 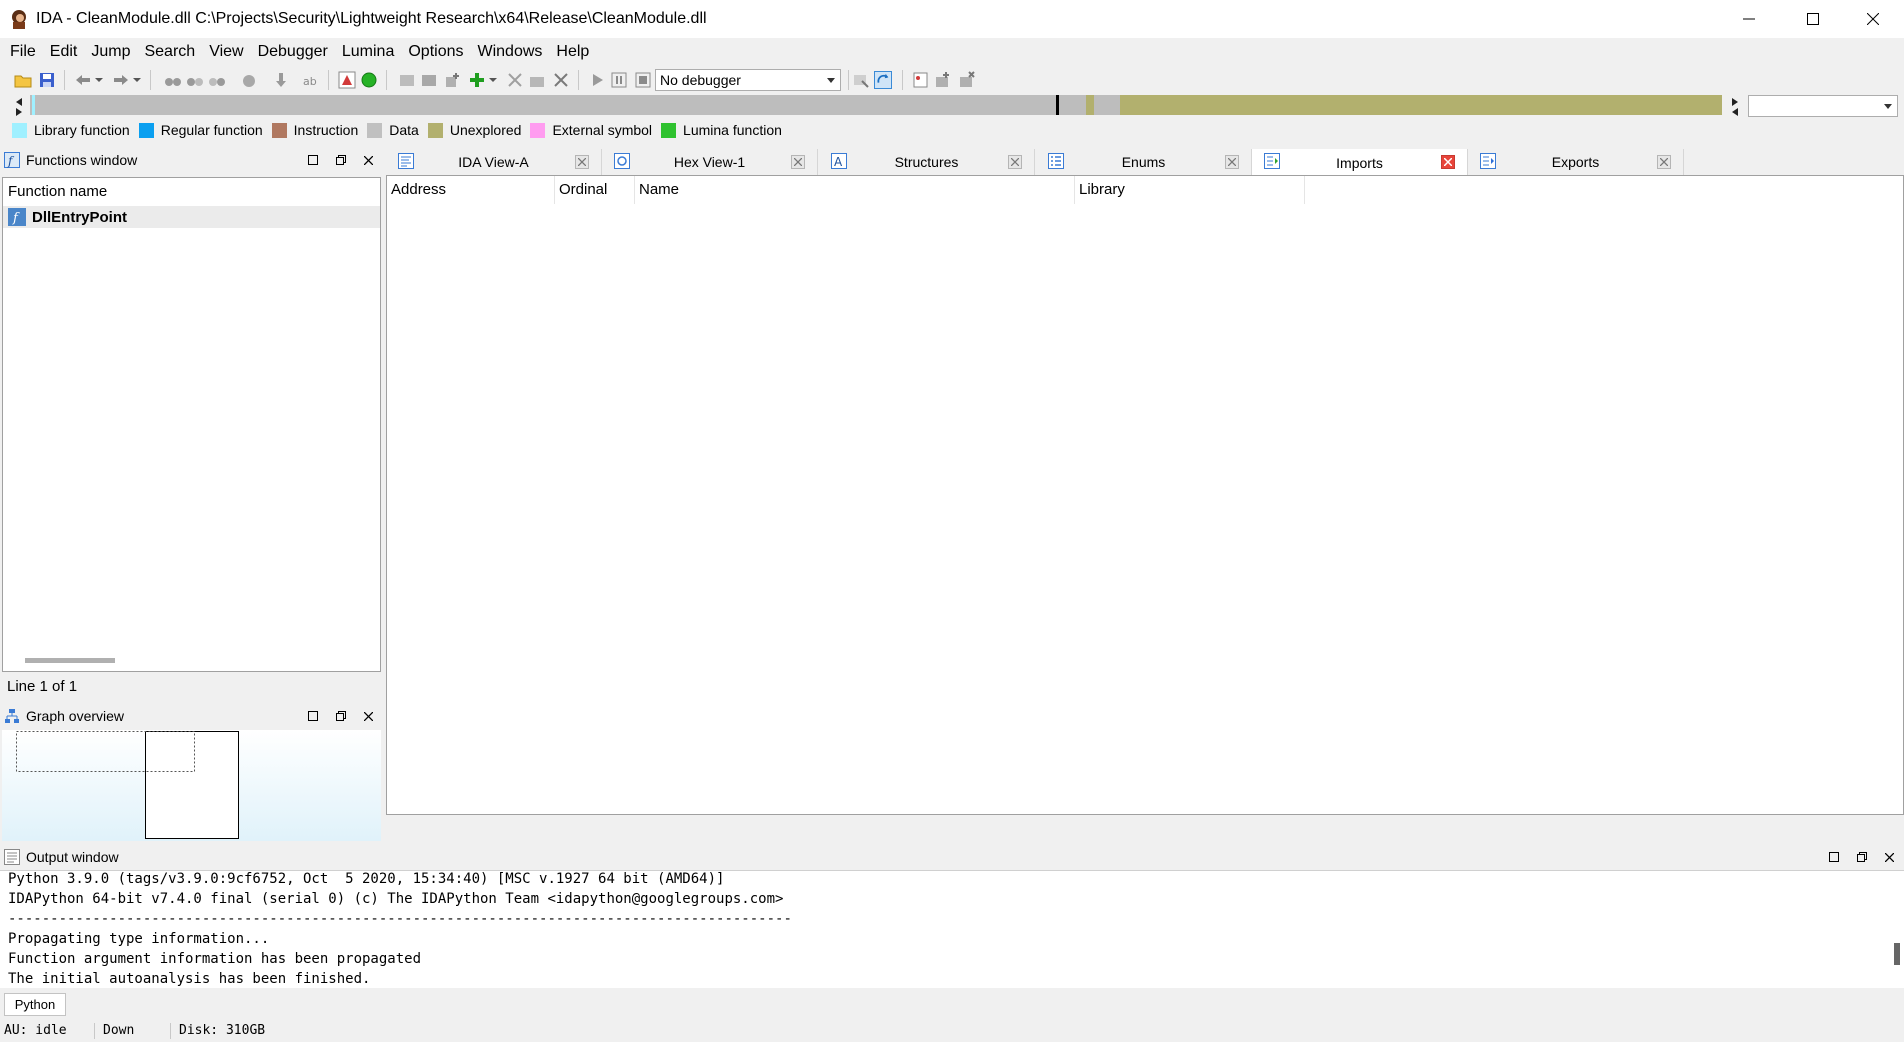 What do you see at coordinates (876, 105) in the screenshot?
I see `navigation-strip` at bounding box center [876, 105].